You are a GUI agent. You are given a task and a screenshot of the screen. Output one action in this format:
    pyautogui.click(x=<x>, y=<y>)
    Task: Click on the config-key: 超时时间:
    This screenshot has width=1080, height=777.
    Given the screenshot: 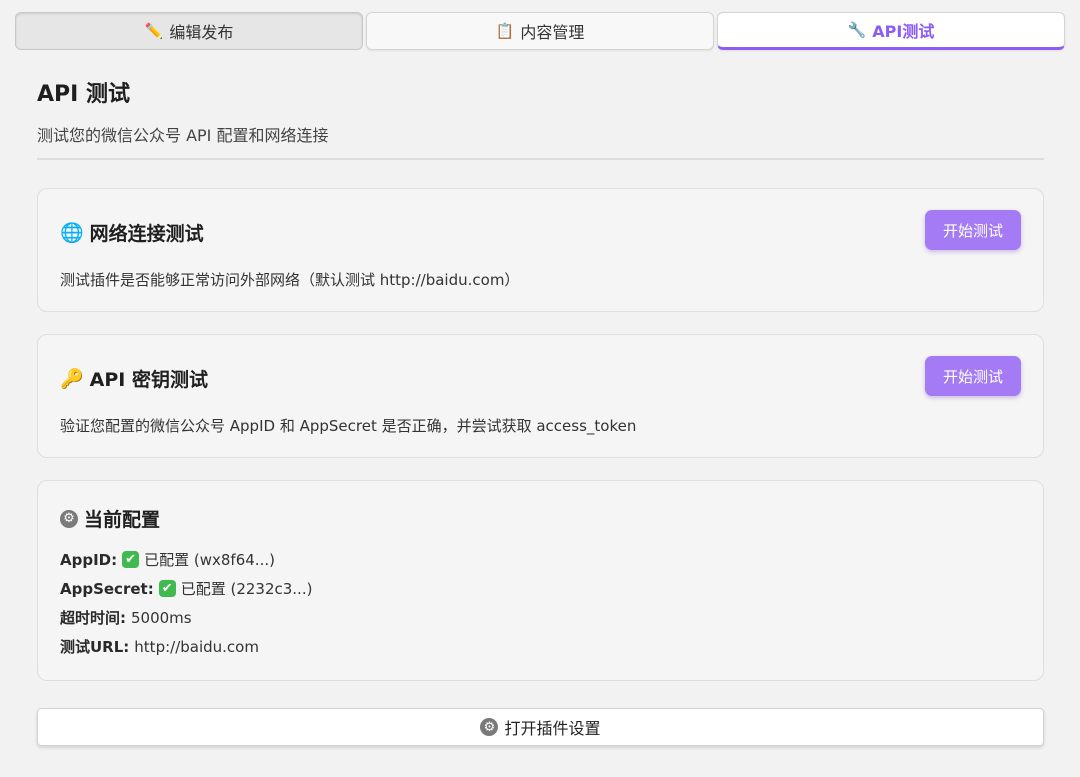 What is the action you would take?
    pyautogui.click(x=93, y=618)
    